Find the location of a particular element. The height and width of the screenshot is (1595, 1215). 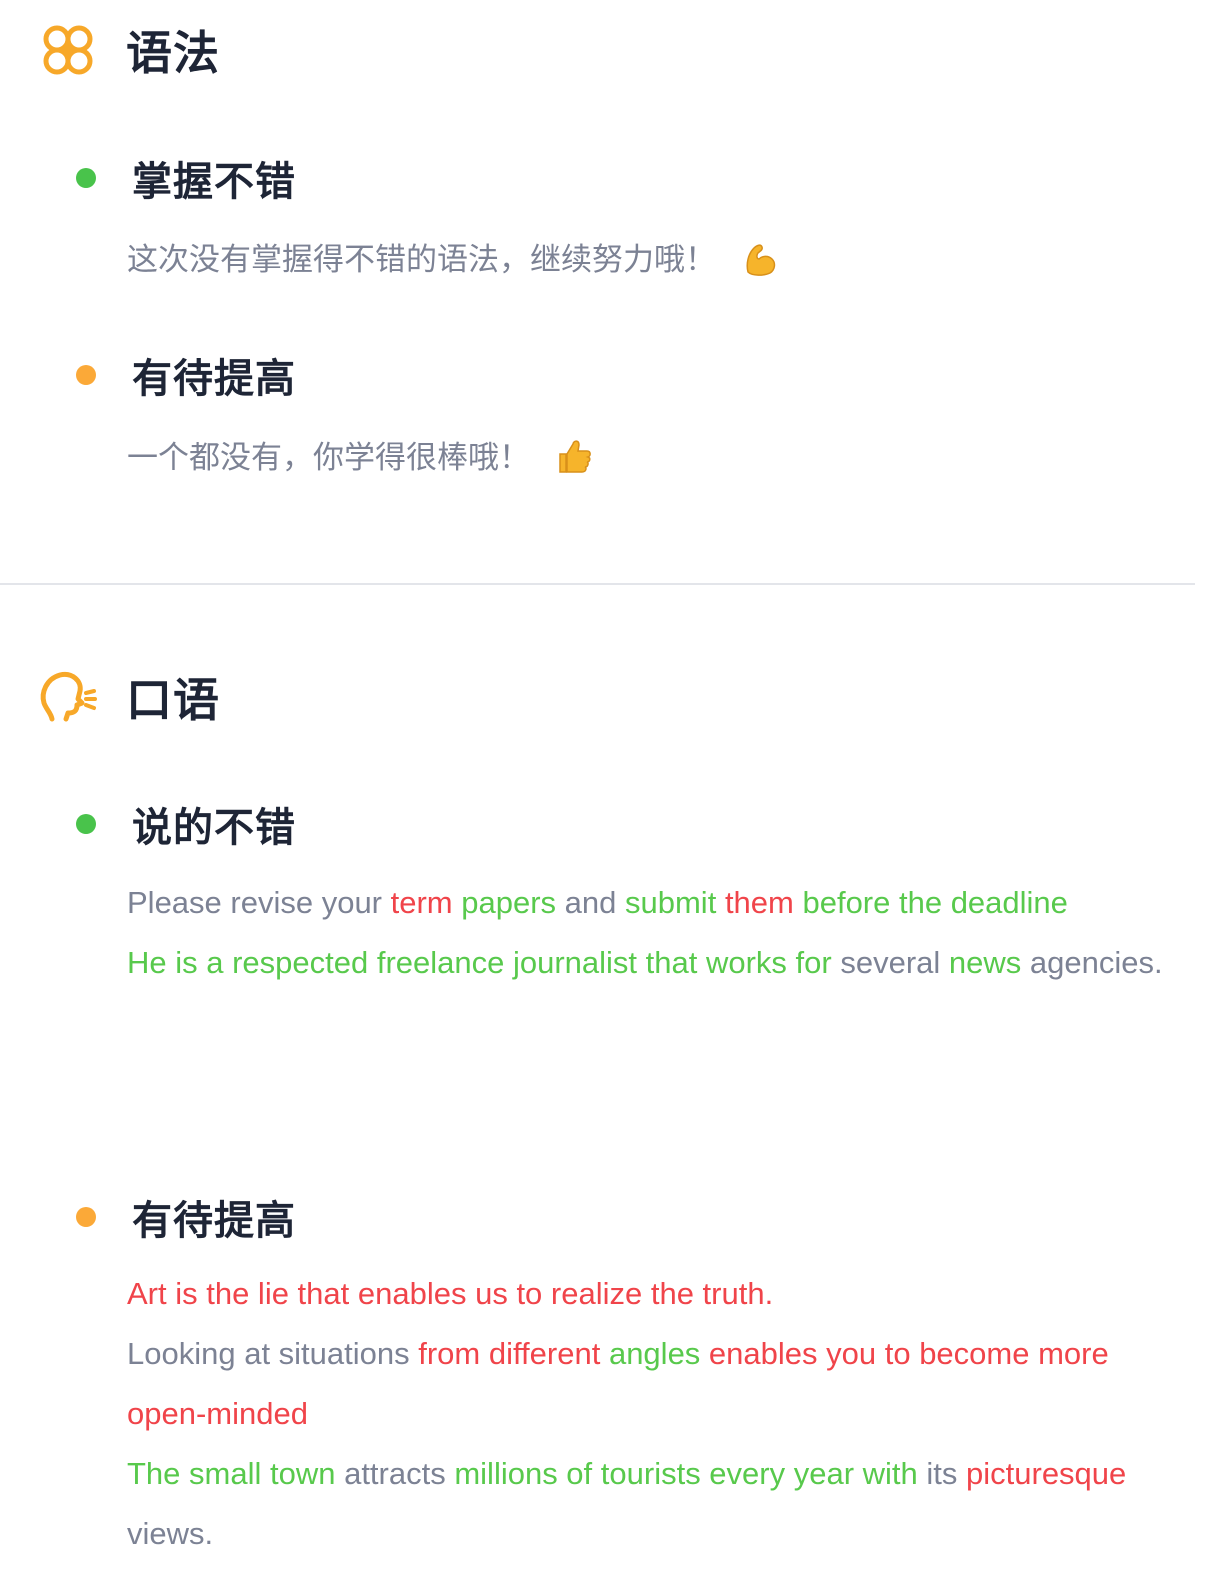

grammar-improve-text-row: 一个都没有，你学得很棒哦！ is located at coordinates (360, 456).